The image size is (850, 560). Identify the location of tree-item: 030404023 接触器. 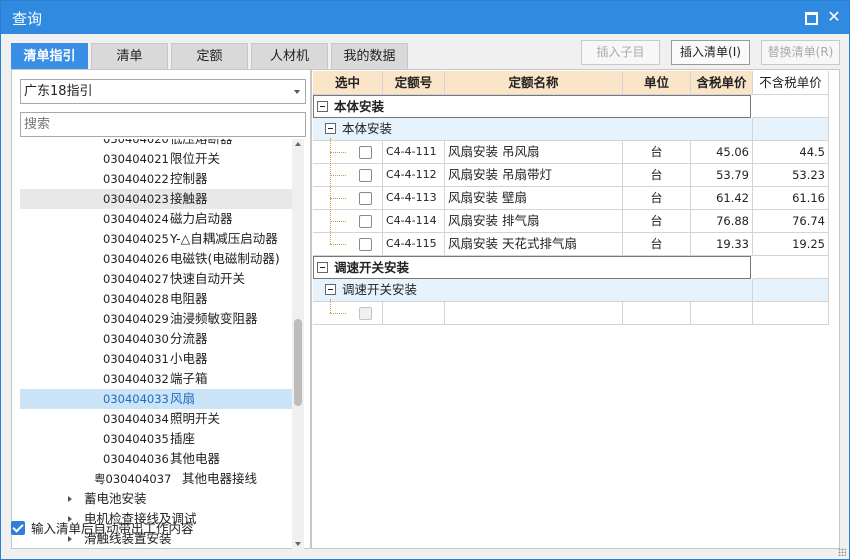
(156, 199).